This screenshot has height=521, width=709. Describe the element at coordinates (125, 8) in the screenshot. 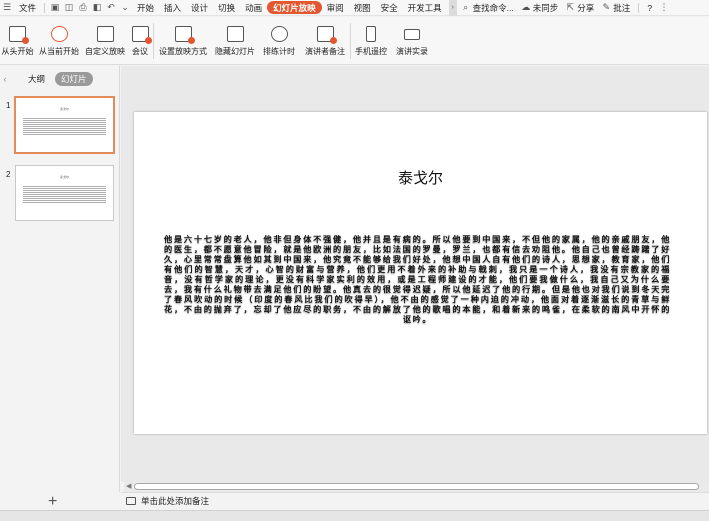

I see `more-quick-icon: ⌄` at that location.